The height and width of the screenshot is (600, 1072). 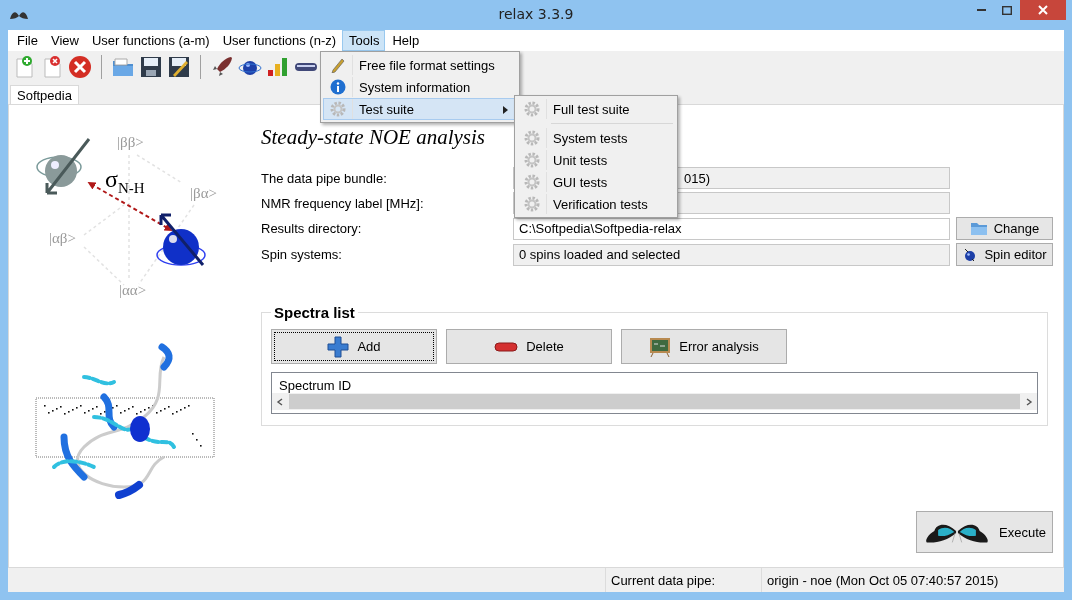 What do you see at coordinates (911, 580) in the screenshot?
I see `status-value: origin - noe (Mon Oct 05 07:40:57 2015)` at bounding box center [911, 580].